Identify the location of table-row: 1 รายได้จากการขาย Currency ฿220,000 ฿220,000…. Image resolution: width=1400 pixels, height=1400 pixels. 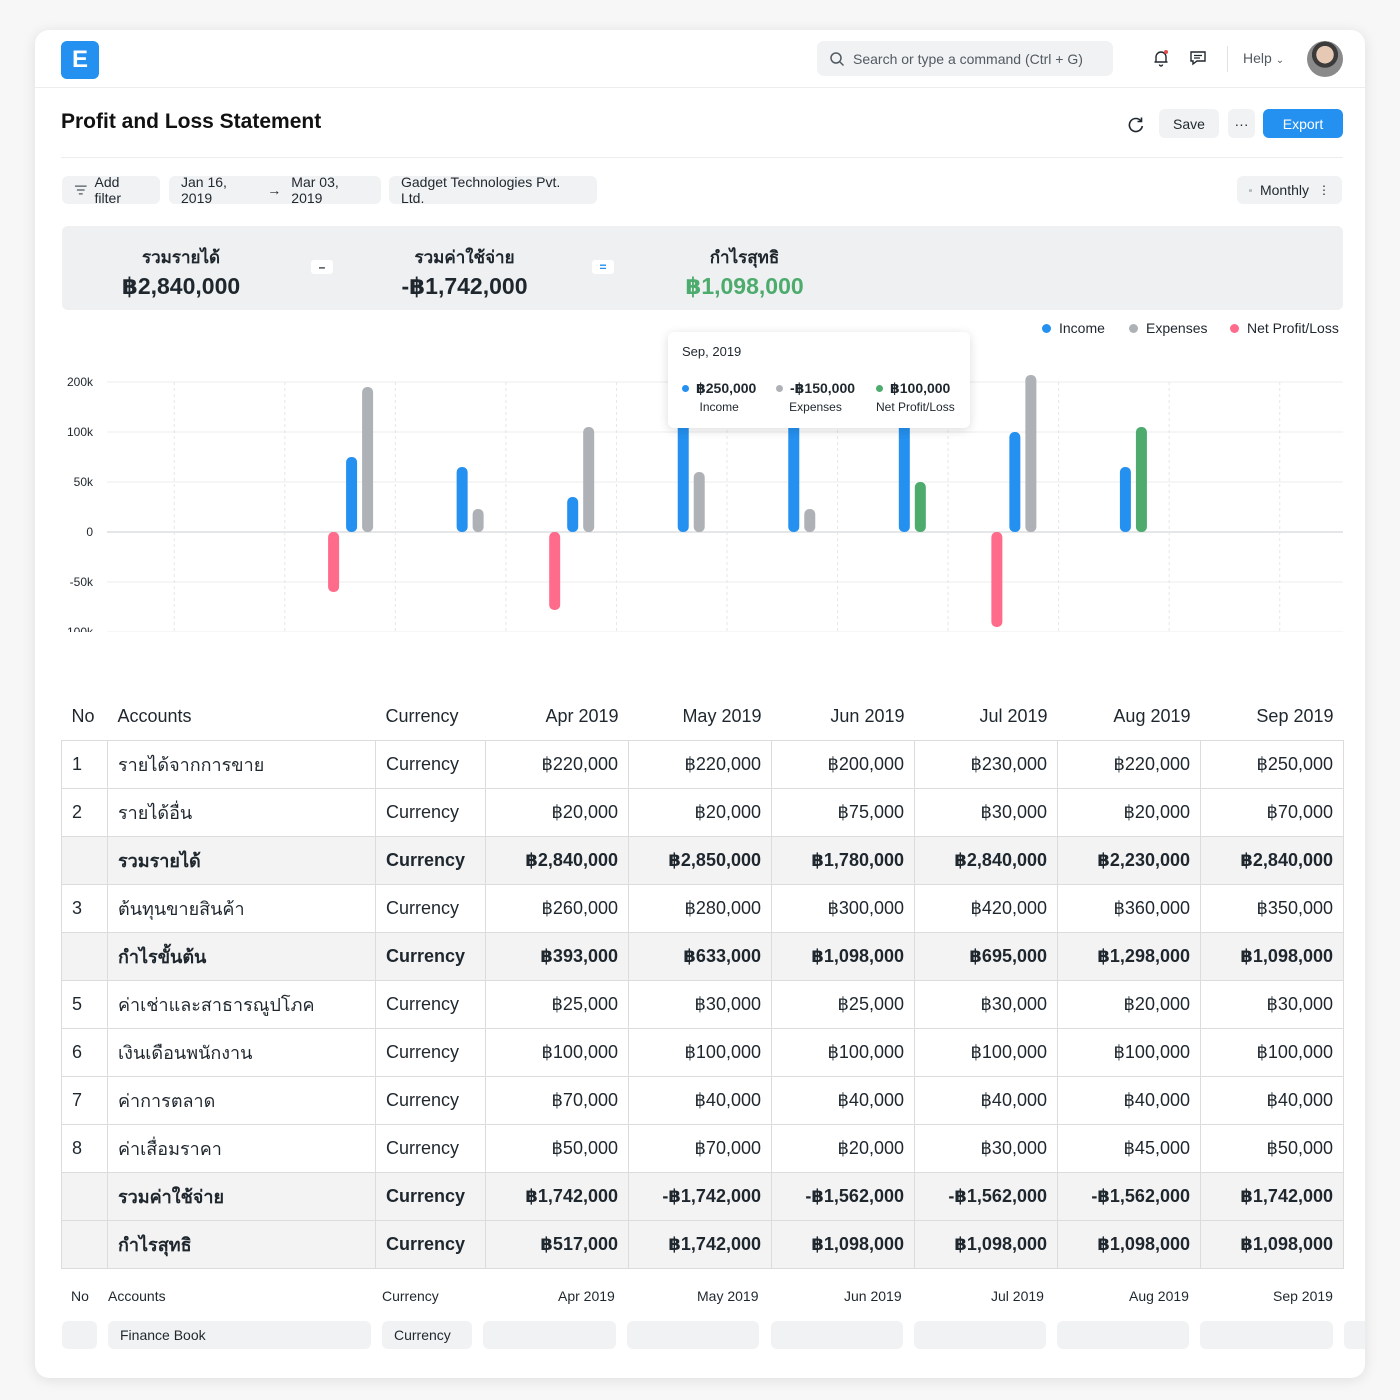
(702, 764).